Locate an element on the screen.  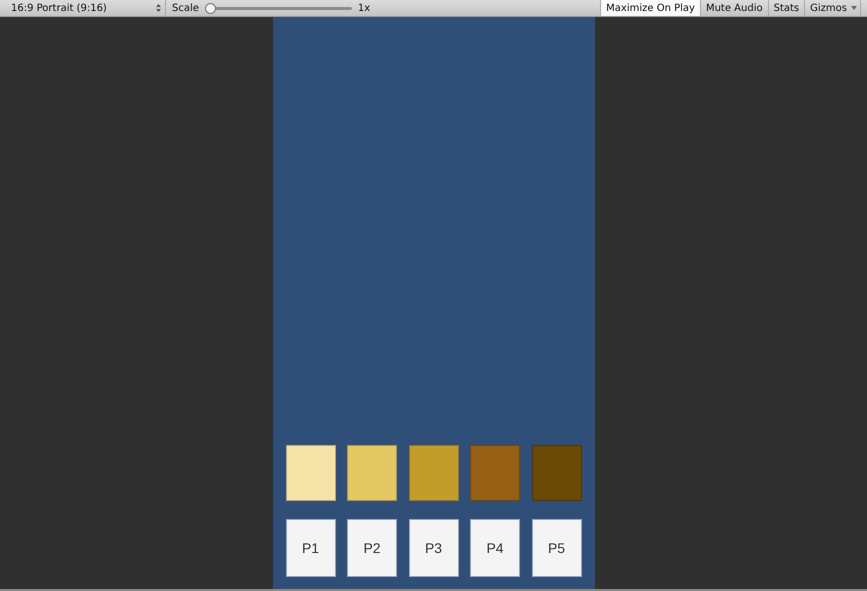
scale-label: Scale is located at coordinates (185, 8).